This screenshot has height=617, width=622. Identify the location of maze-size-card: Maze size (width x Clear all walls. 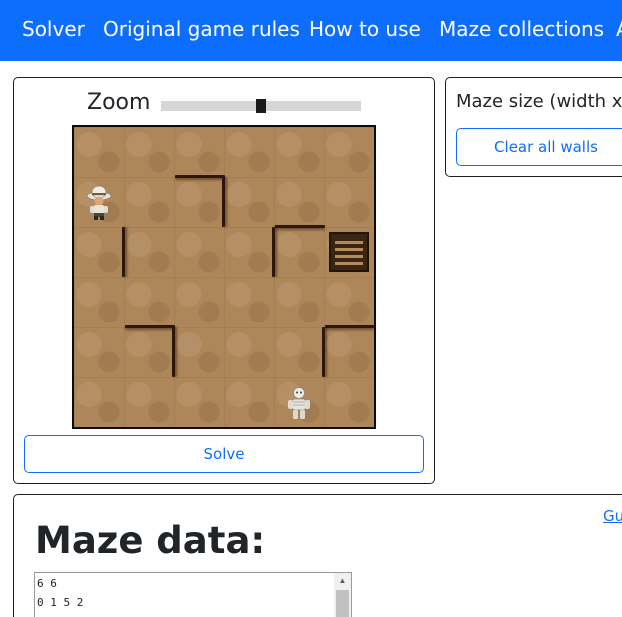
(533, 127).